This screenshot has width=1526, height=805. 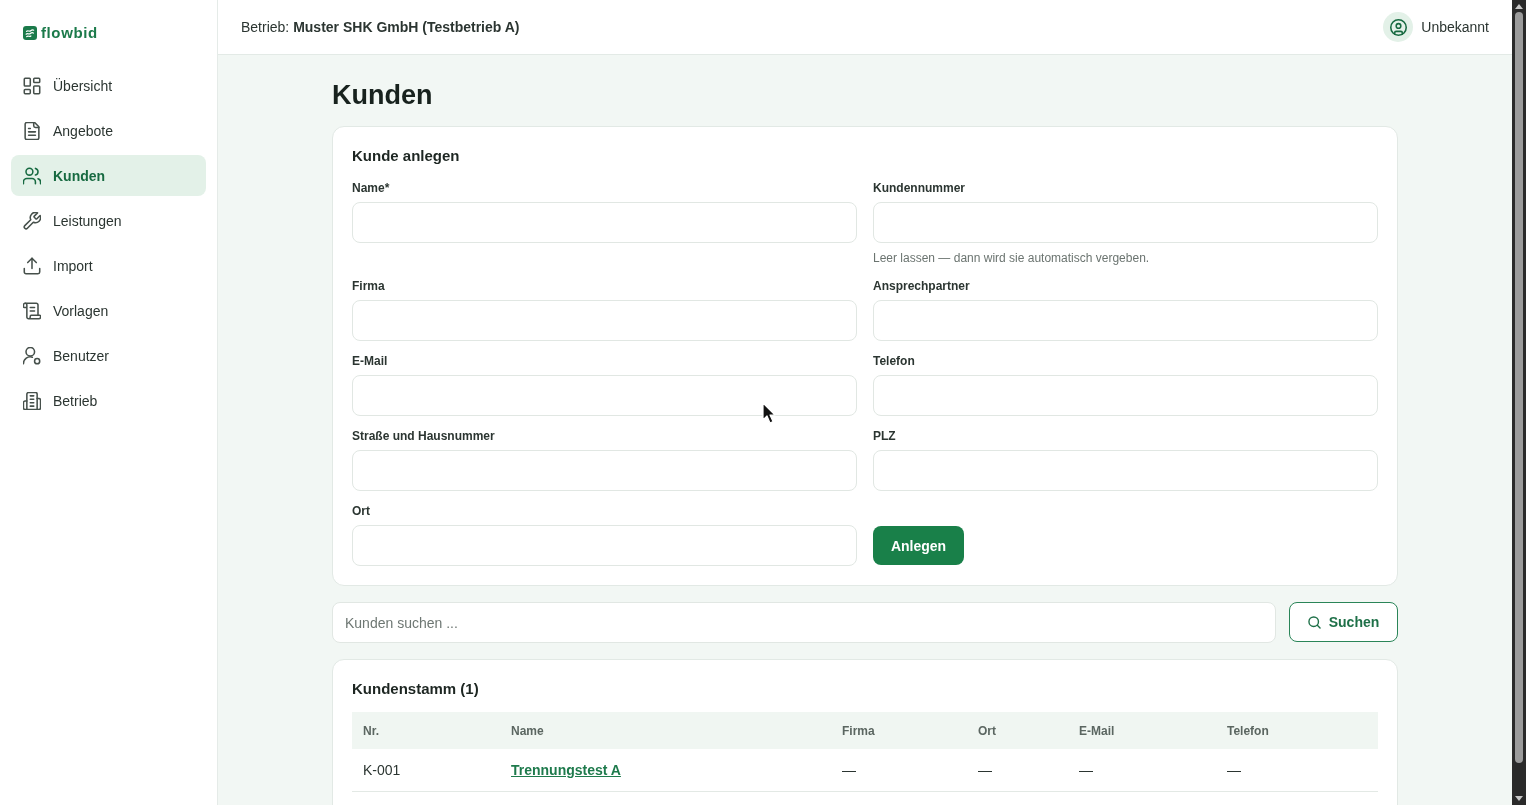 I want to click on sidebar-item: Benutzer, so click(x=108, y=355).